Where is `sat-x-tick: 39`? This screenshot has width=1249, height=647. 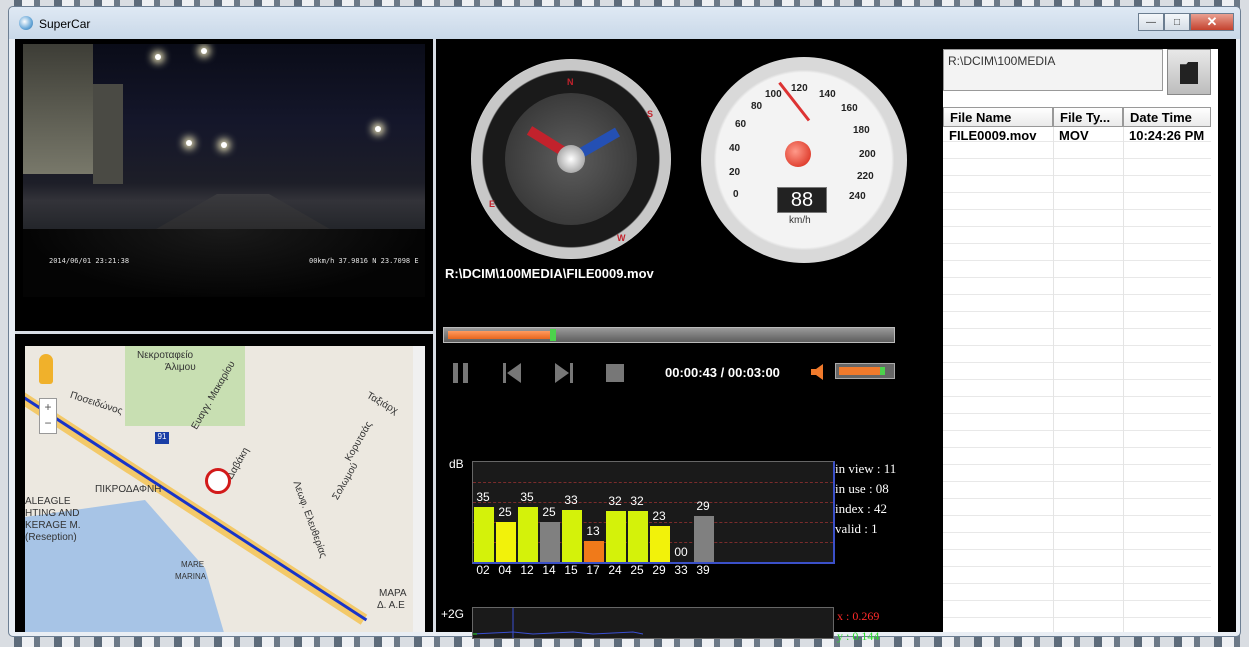
sat-x-tick: 39 is located at coordinates (703, 570).